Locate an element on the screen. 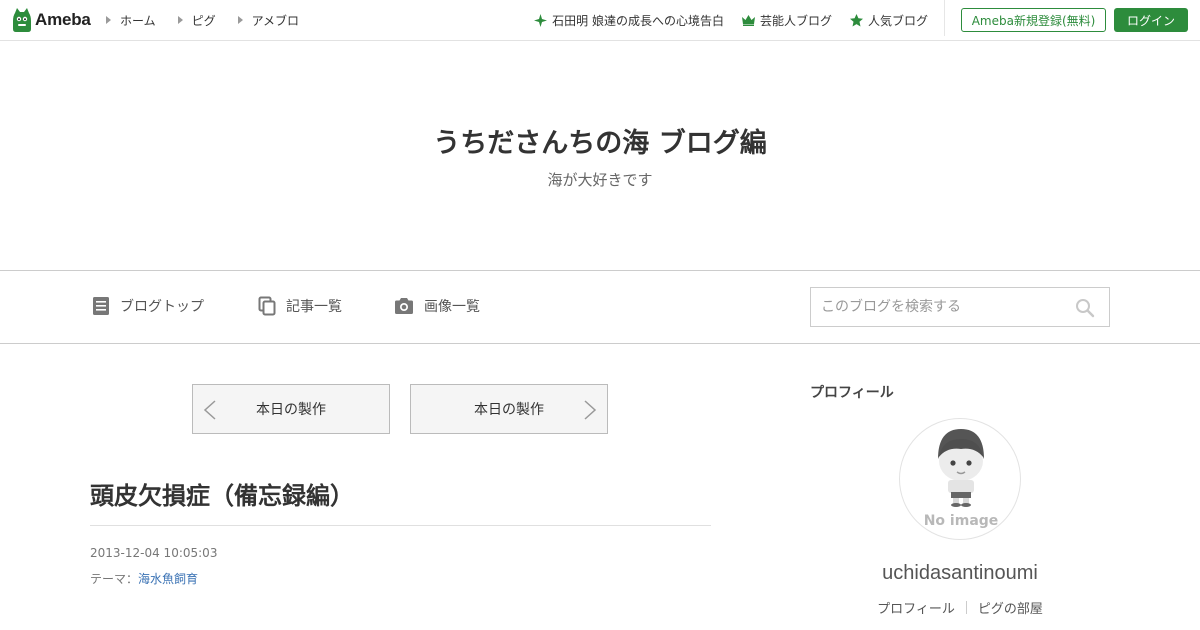 The height and width of the screenshot is (630, 1200). no-image-avatar-icon: No image is located at coordinates (961, 479).